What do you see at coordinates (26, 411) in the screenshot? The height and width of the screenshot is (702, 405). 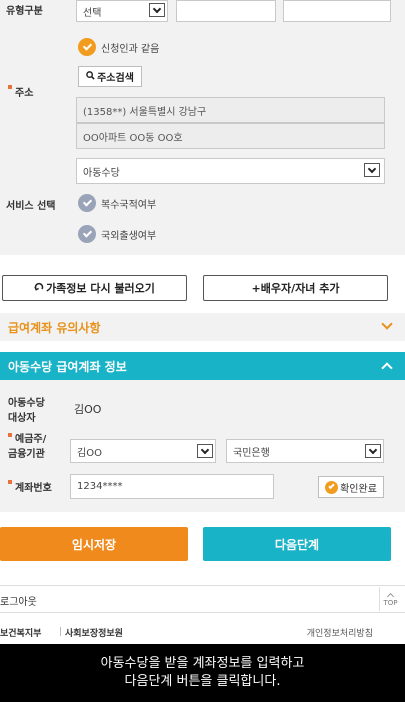 I see `beneficiary-label: 아동수당 대상자` at bounding box center [26, 411].